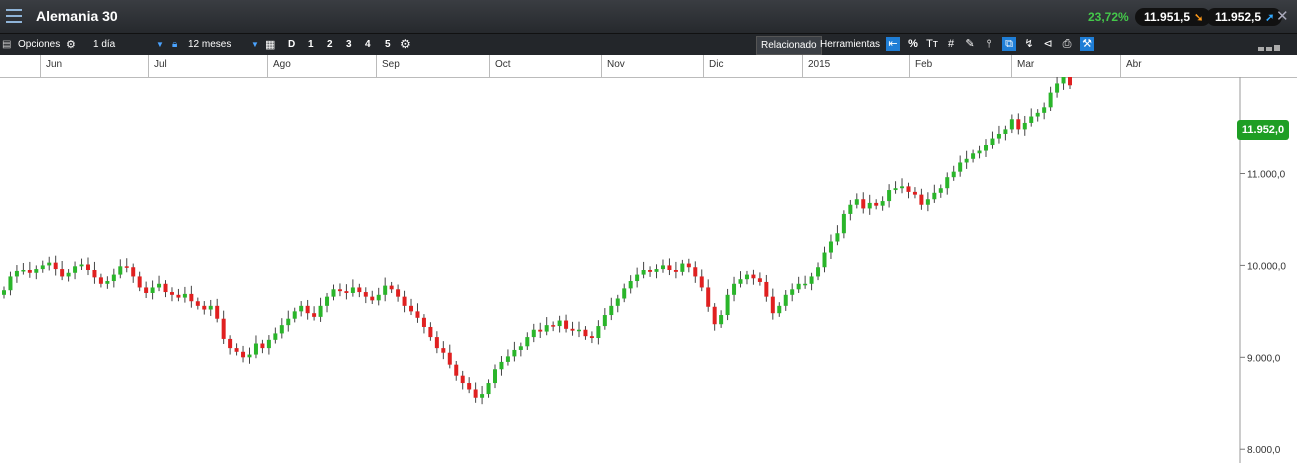 The width and height of the screenshot is (1297, 463). Describe the element at coordinates (311, 44) in the screenshot. I see `period-button-1: 1` at that location.